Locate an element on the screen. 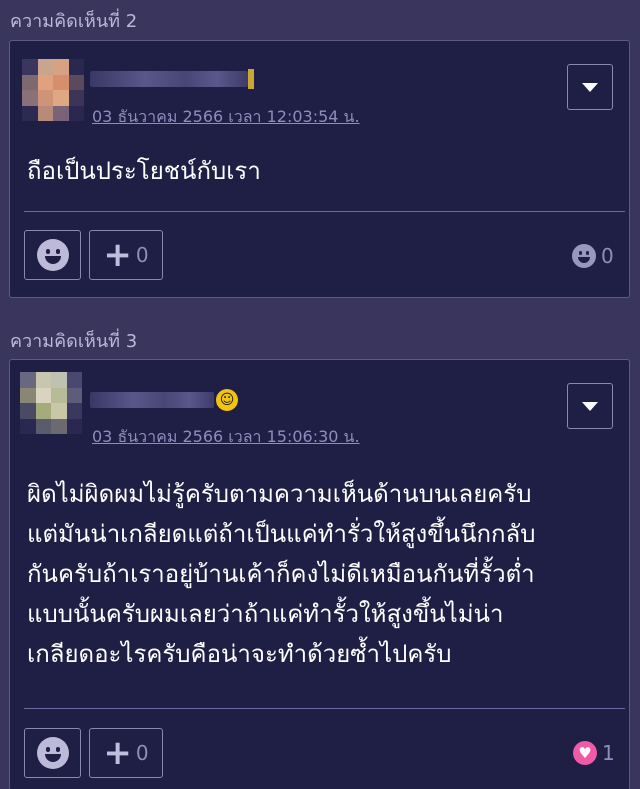  comment-body-line: ถือเป็นประโยชน์กับเรา is located at coordinates (144, 171).